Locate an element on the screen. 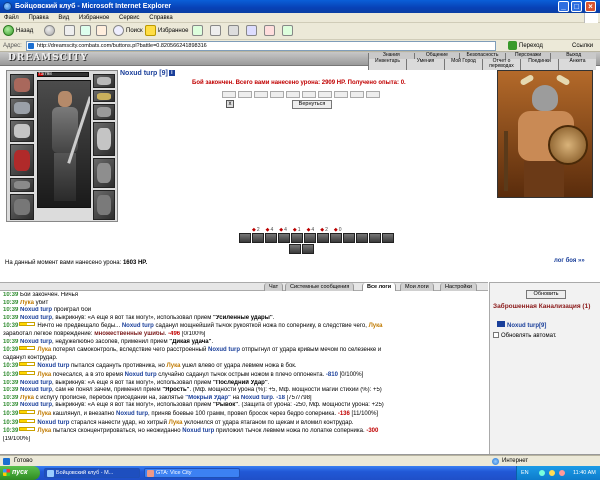  belt-slot is located at coordinates (22, 185).